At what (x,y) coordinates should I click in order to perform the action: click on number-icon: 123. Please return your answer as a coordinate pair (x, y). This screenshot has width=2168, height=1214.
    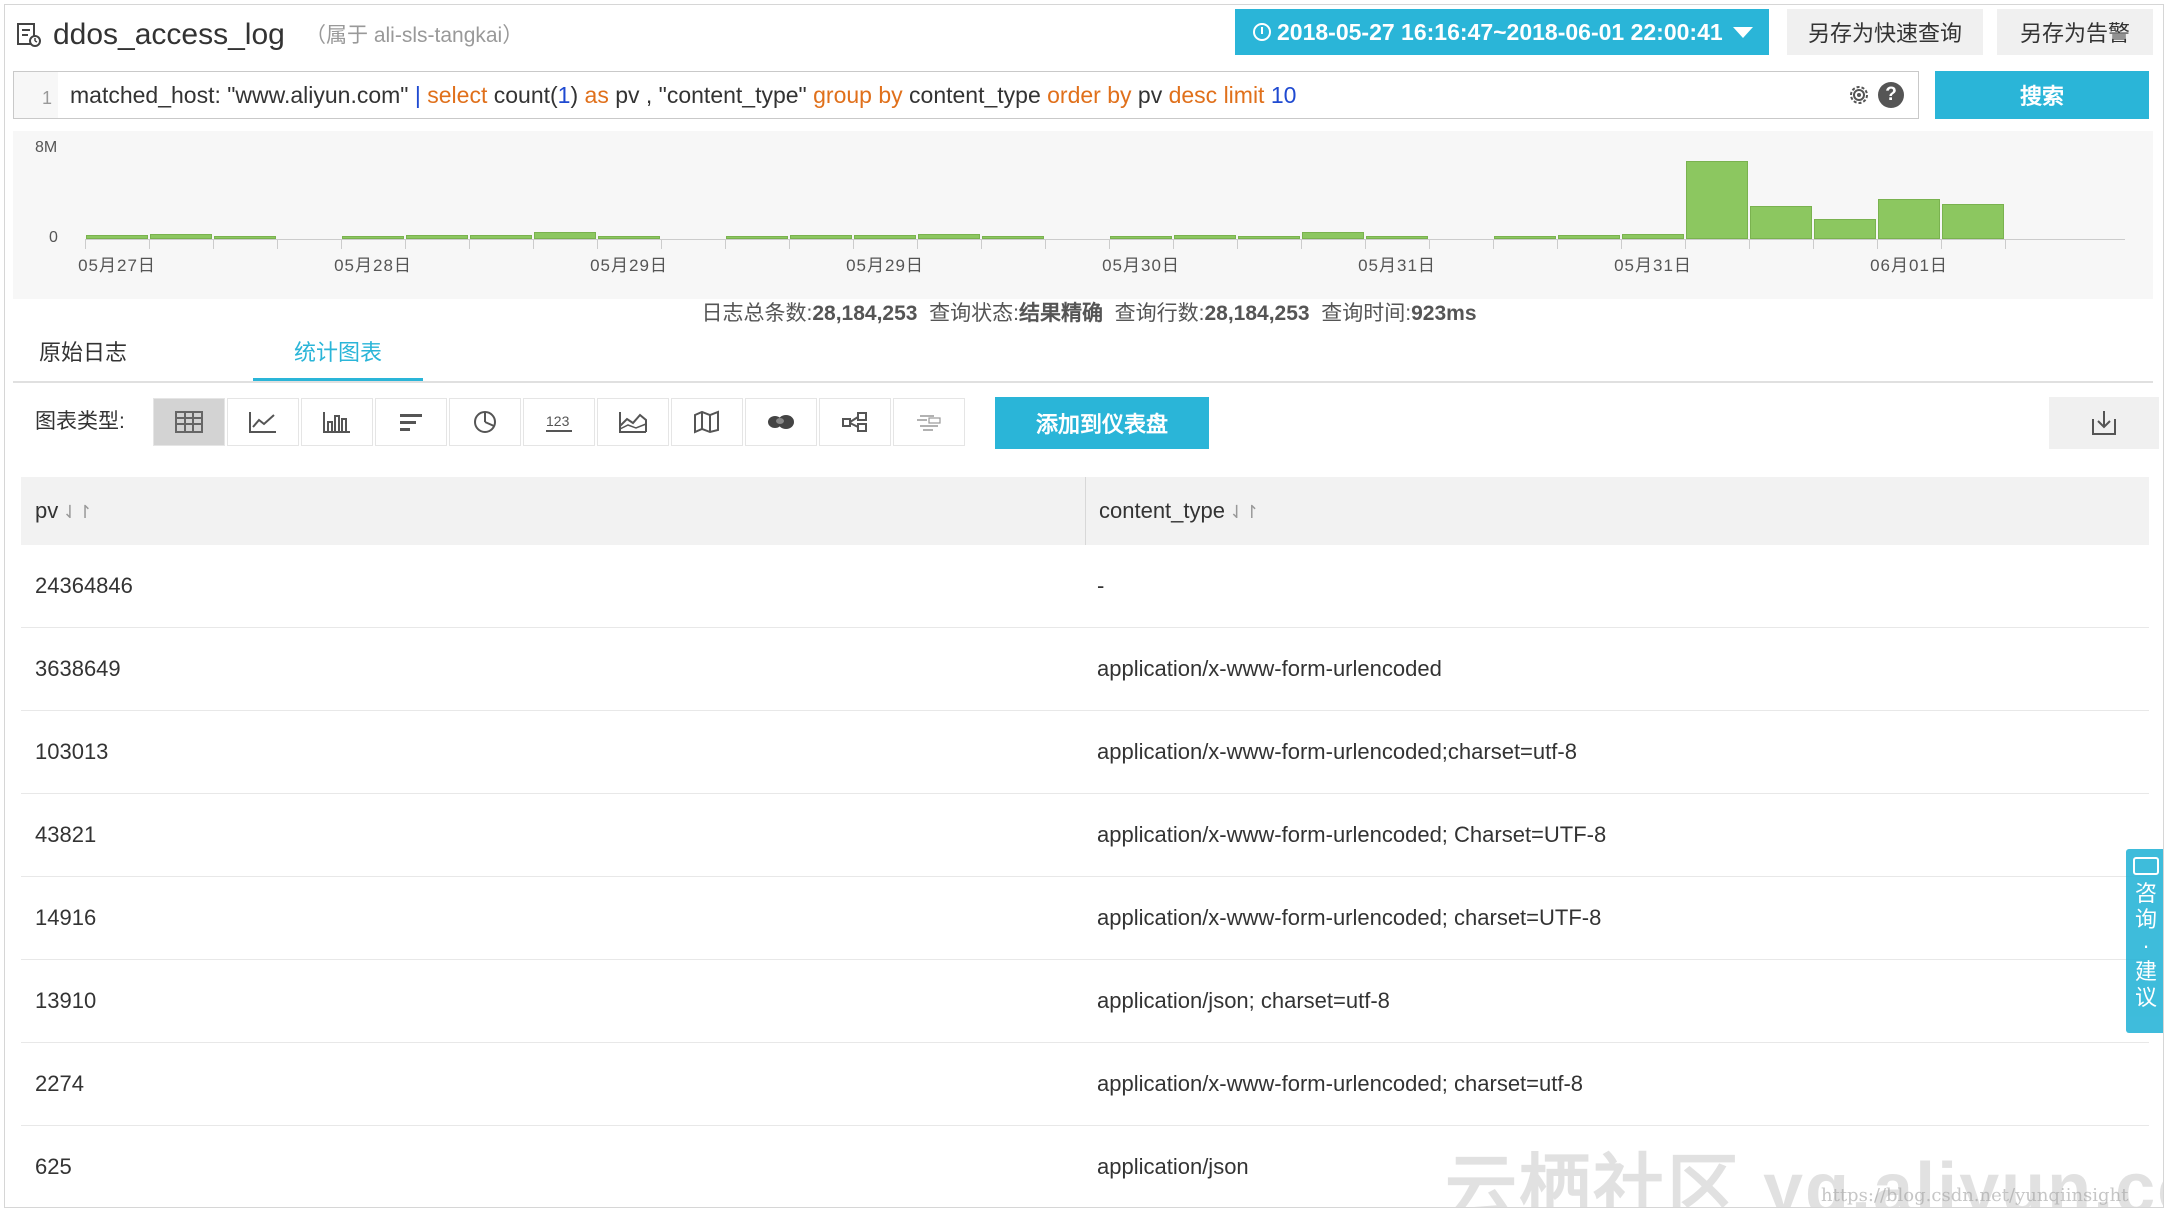
    Looking at the image, I should click on (559, 422).